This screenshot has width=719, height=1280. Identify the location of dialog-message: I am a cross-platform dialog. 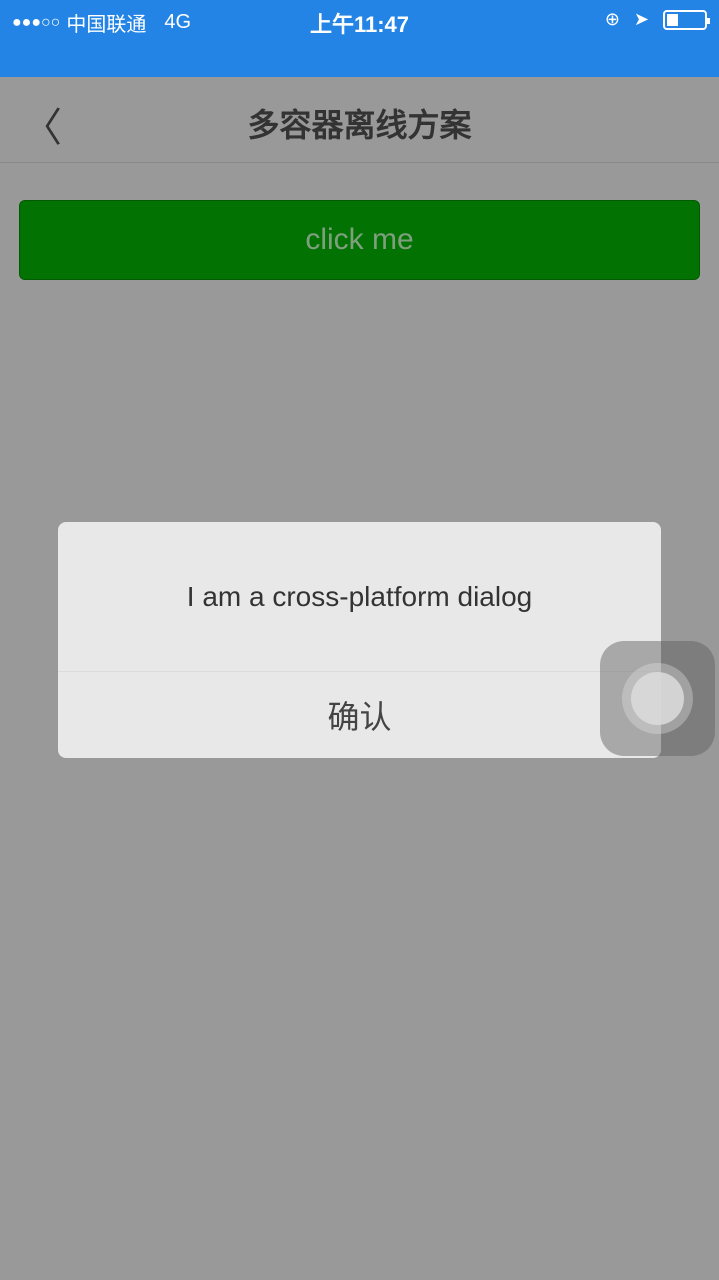
(359, 597).